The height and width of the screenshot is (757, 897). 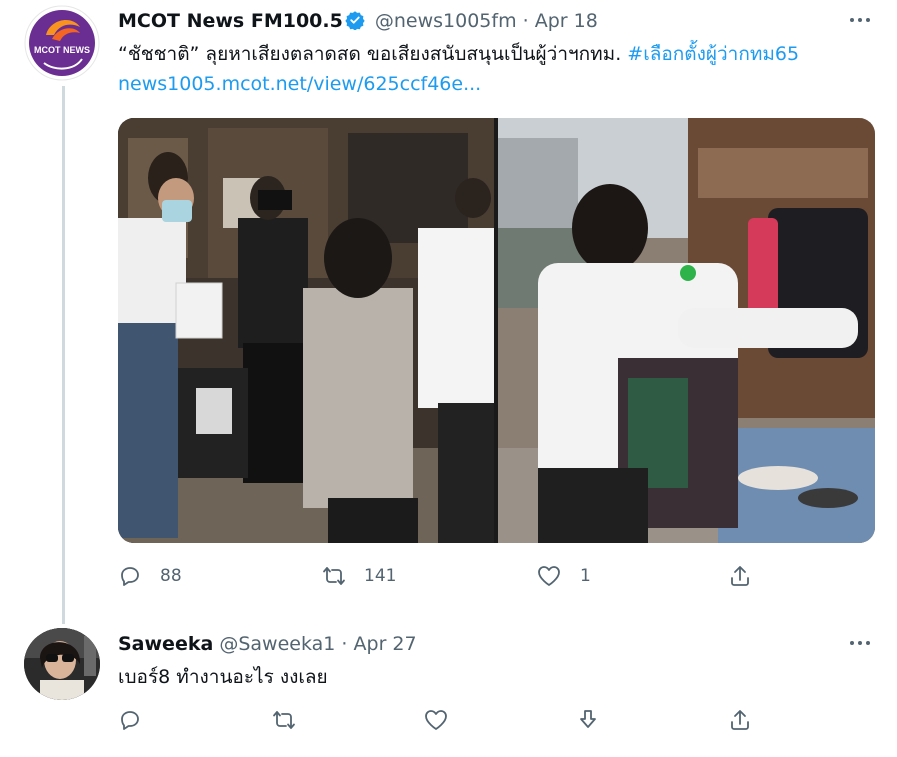 I want to click on retweet-action: 141, so click(x=359, y=576).